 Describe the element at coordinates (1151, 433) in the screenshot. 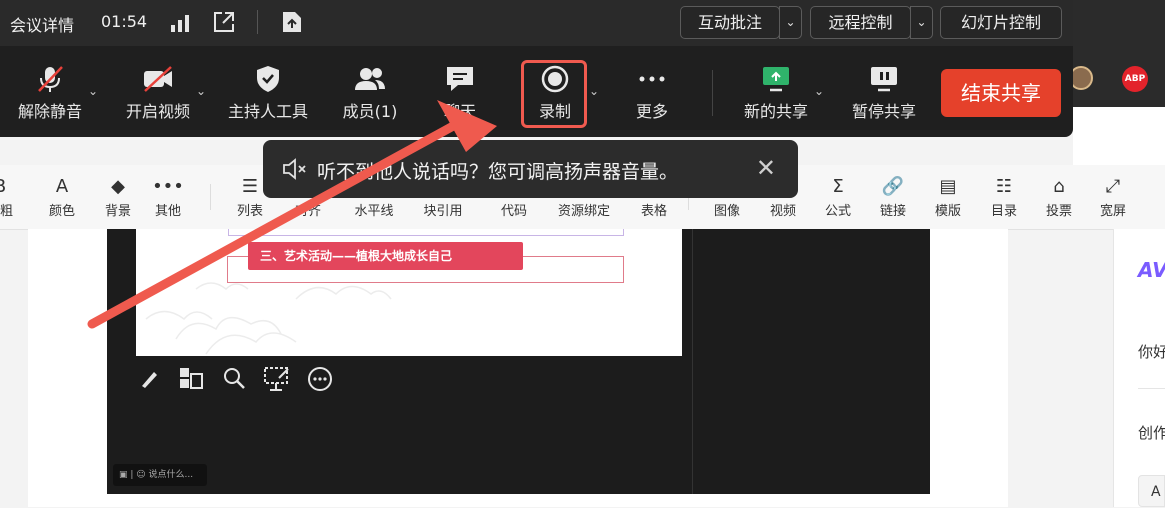

I see `assistant-create-label: 创作` at that location.